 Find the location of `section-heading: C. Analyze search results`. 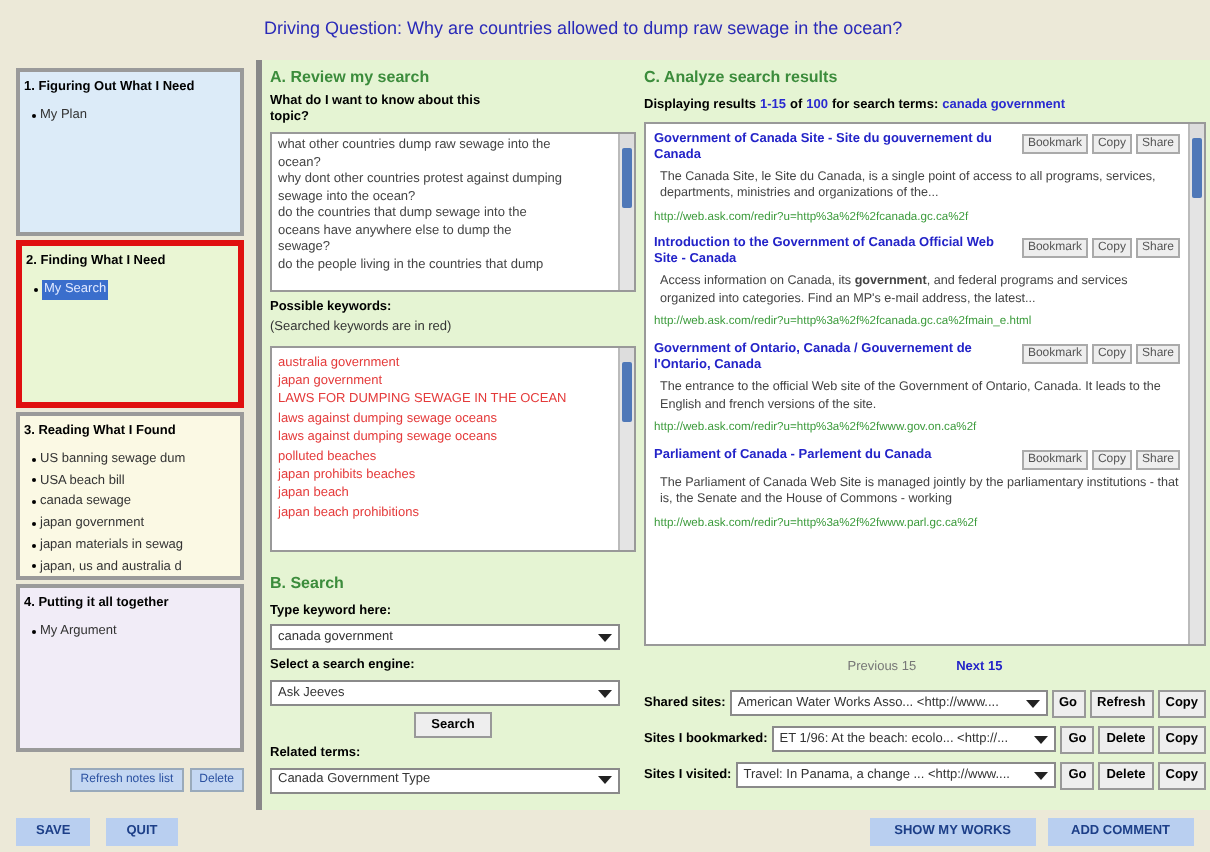

section-heading: C. Analyze search results is located at coordinates (742, 78).